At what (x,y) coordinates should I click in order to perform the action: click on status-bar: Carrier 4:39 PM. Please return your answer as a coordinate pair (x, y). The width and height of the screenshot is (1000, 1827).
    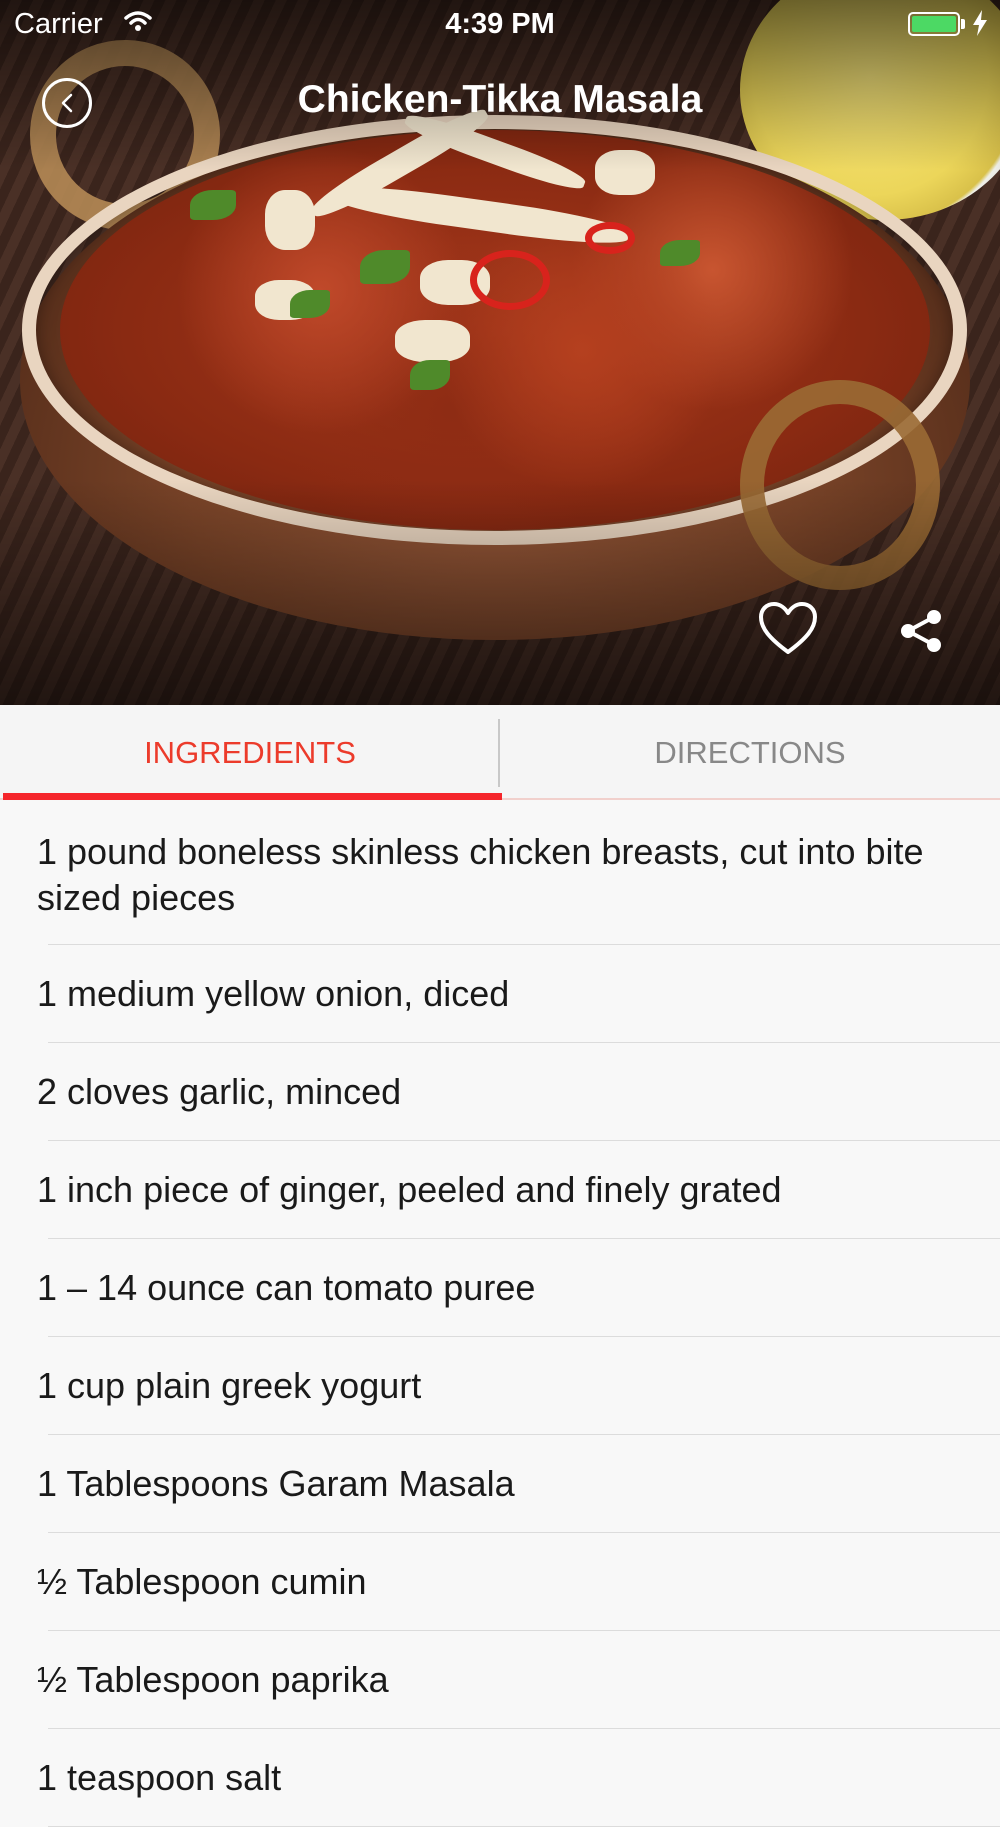
    Looking at the image, I should click on (500, 25).